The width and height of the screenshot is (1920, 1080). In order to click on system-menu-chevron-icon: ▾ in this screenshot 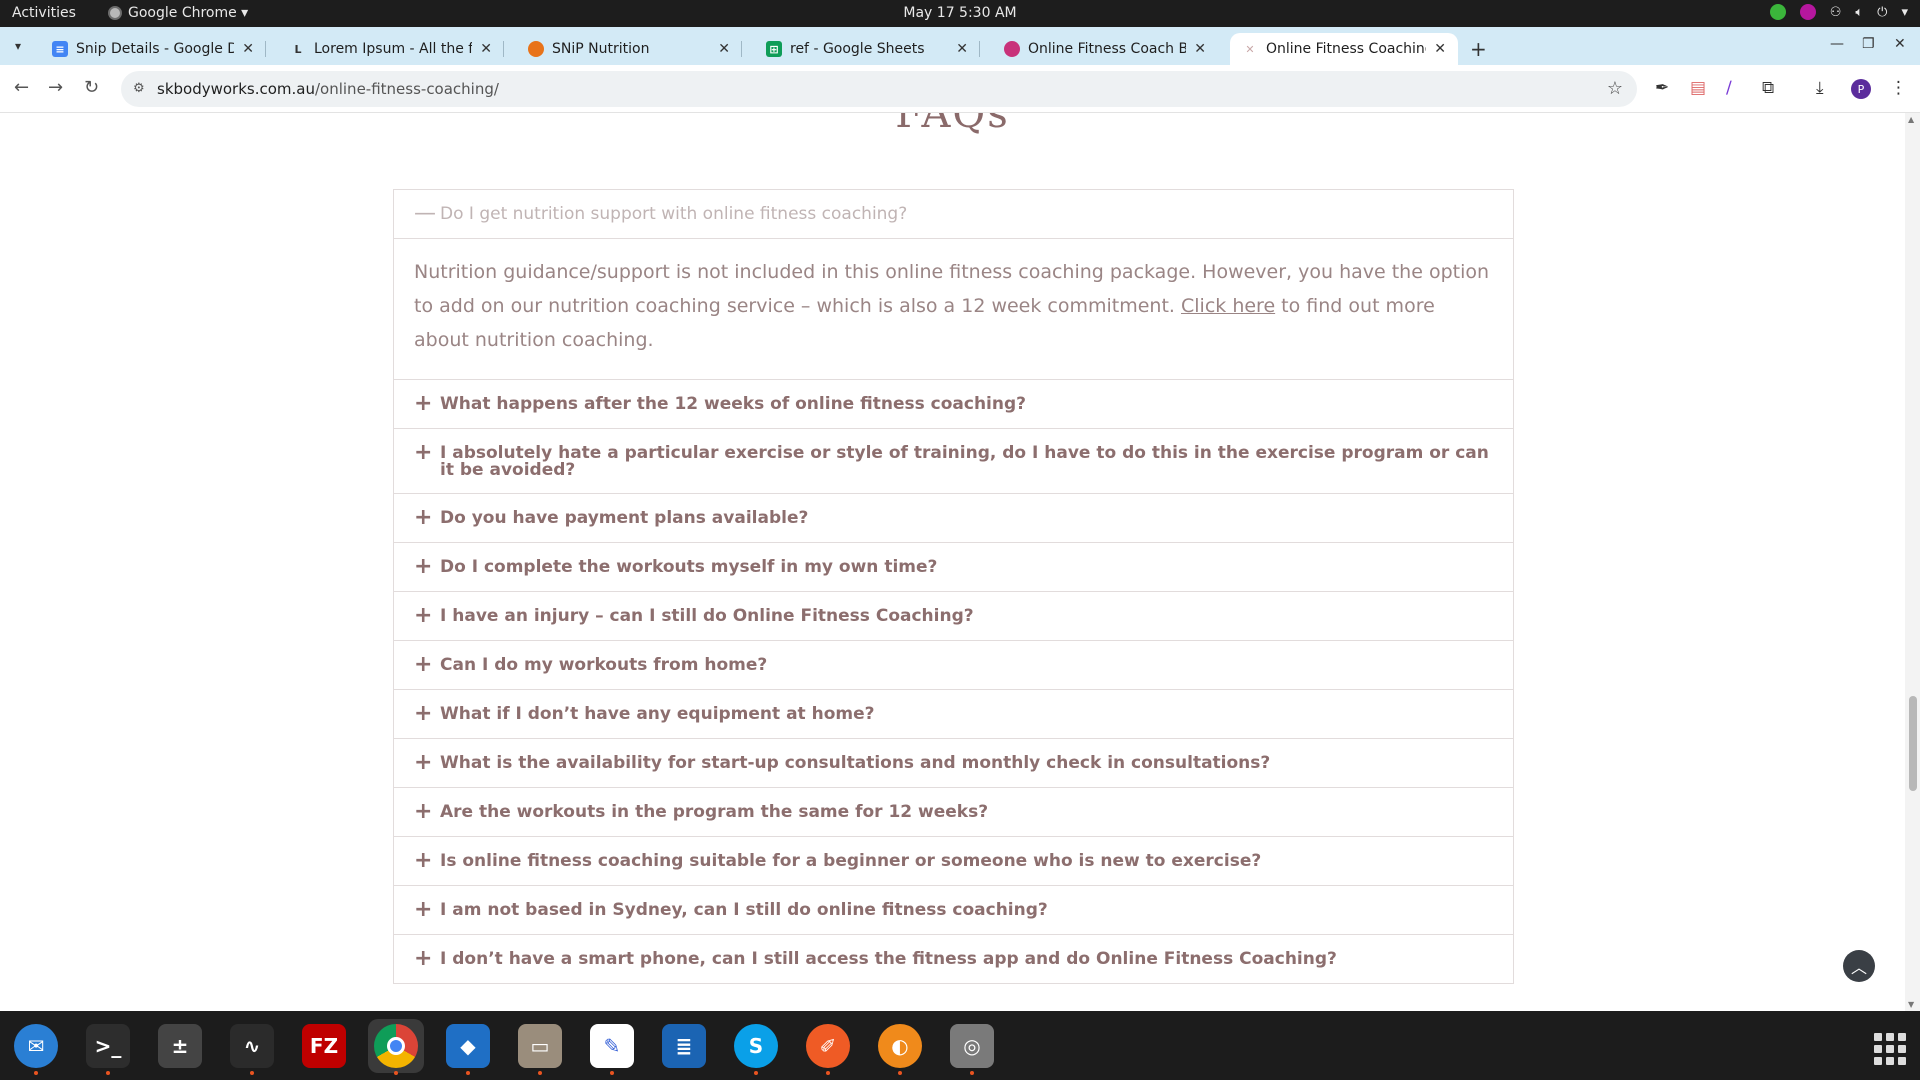, I will do `click(1904, 12)`.